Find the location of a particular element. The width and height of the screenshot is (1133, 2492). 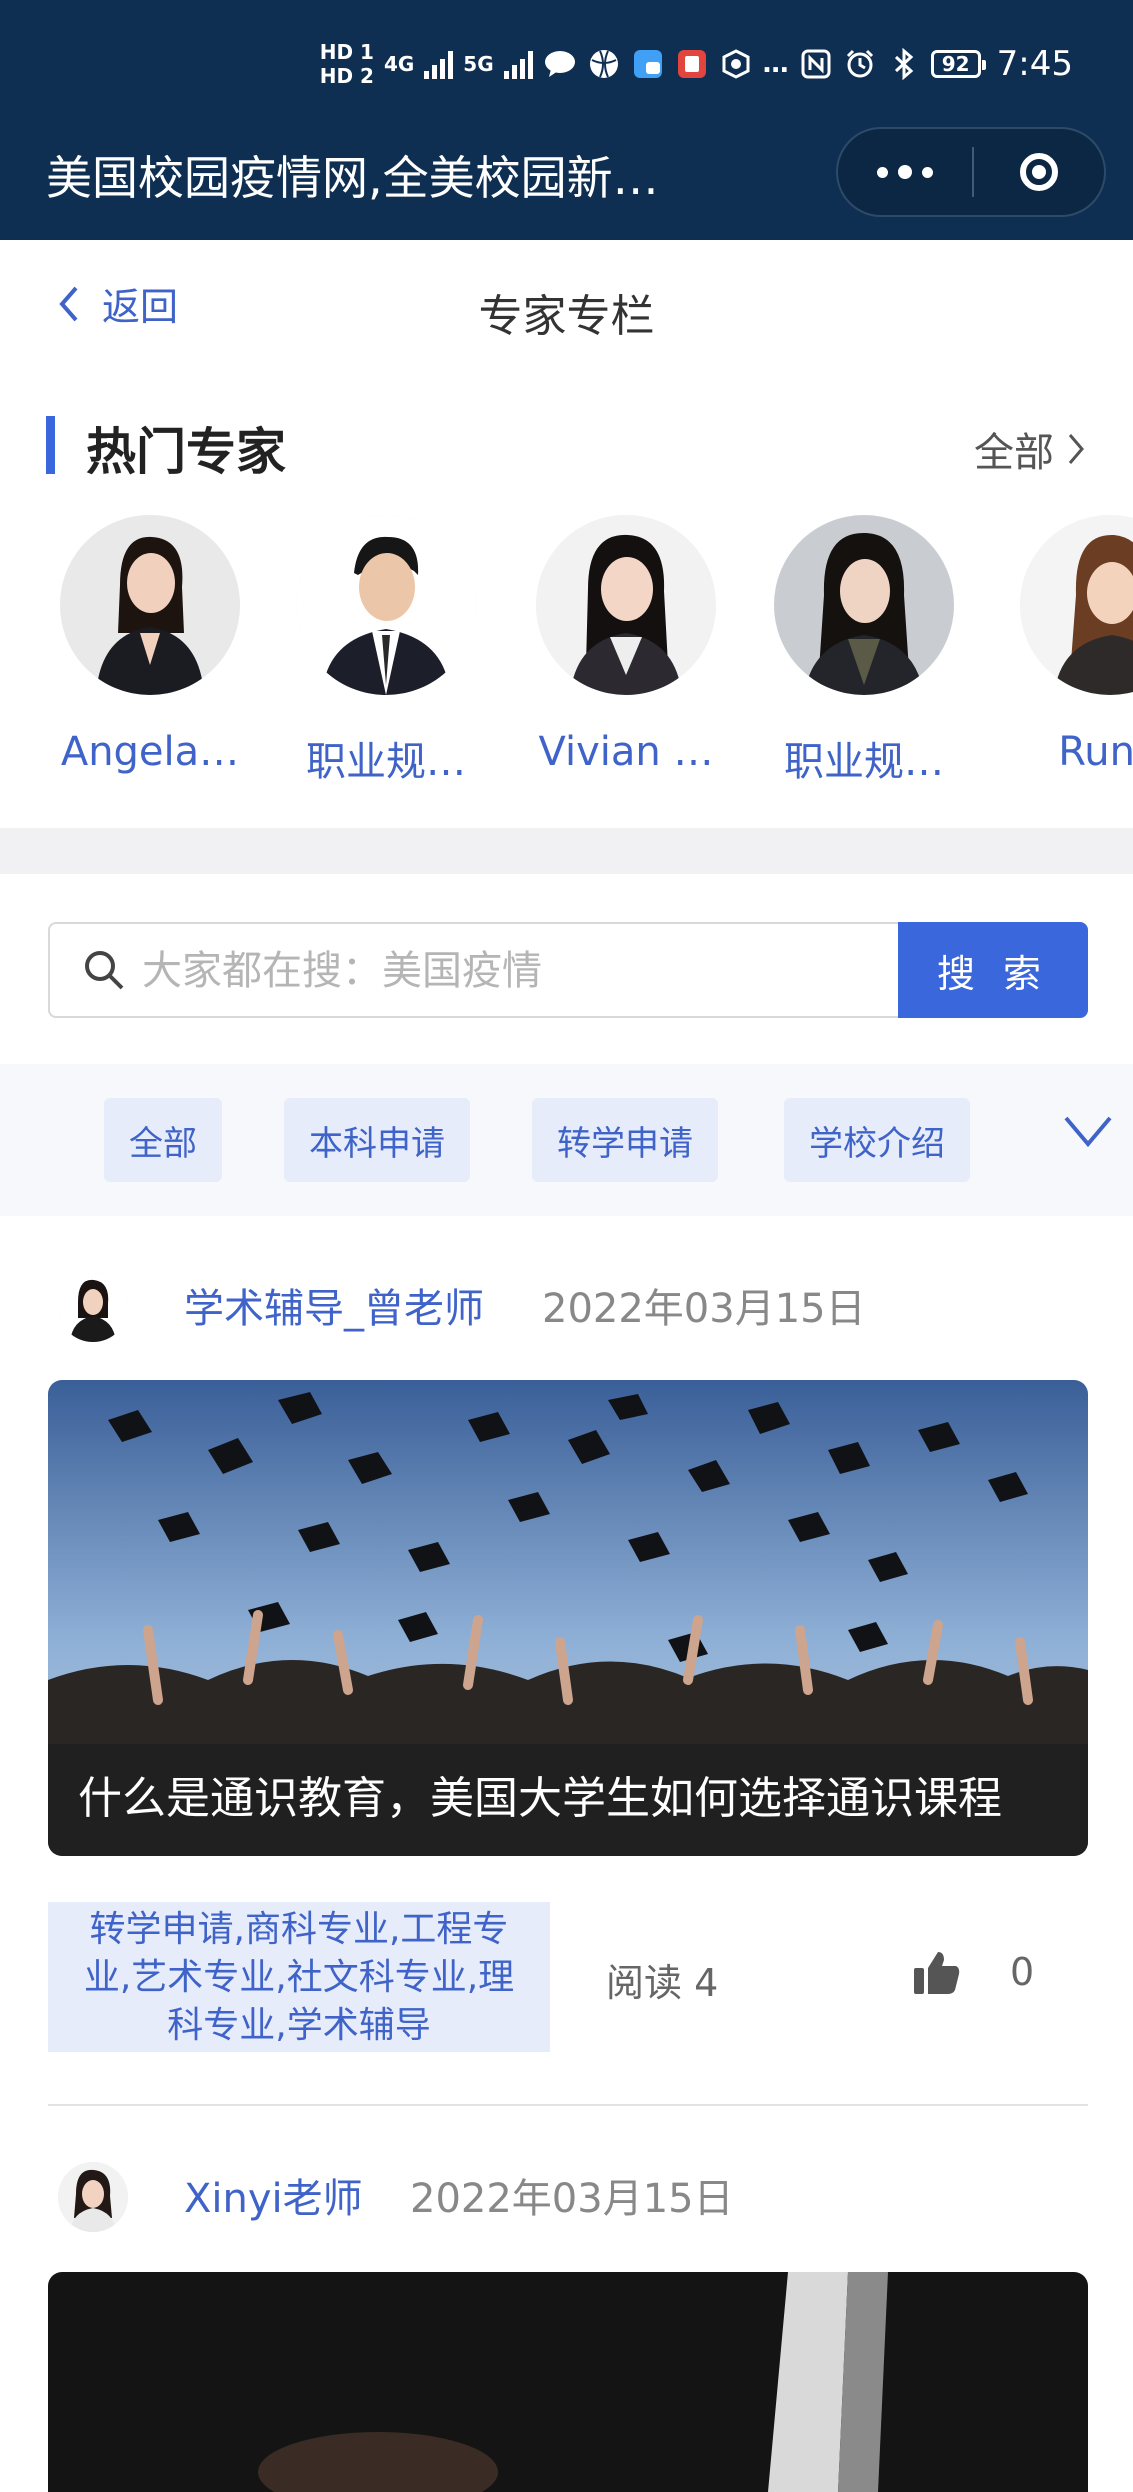

status-bar: HD 1 HD 2 4G 5G … 92 7:45 is located at coordinates (696, 64).